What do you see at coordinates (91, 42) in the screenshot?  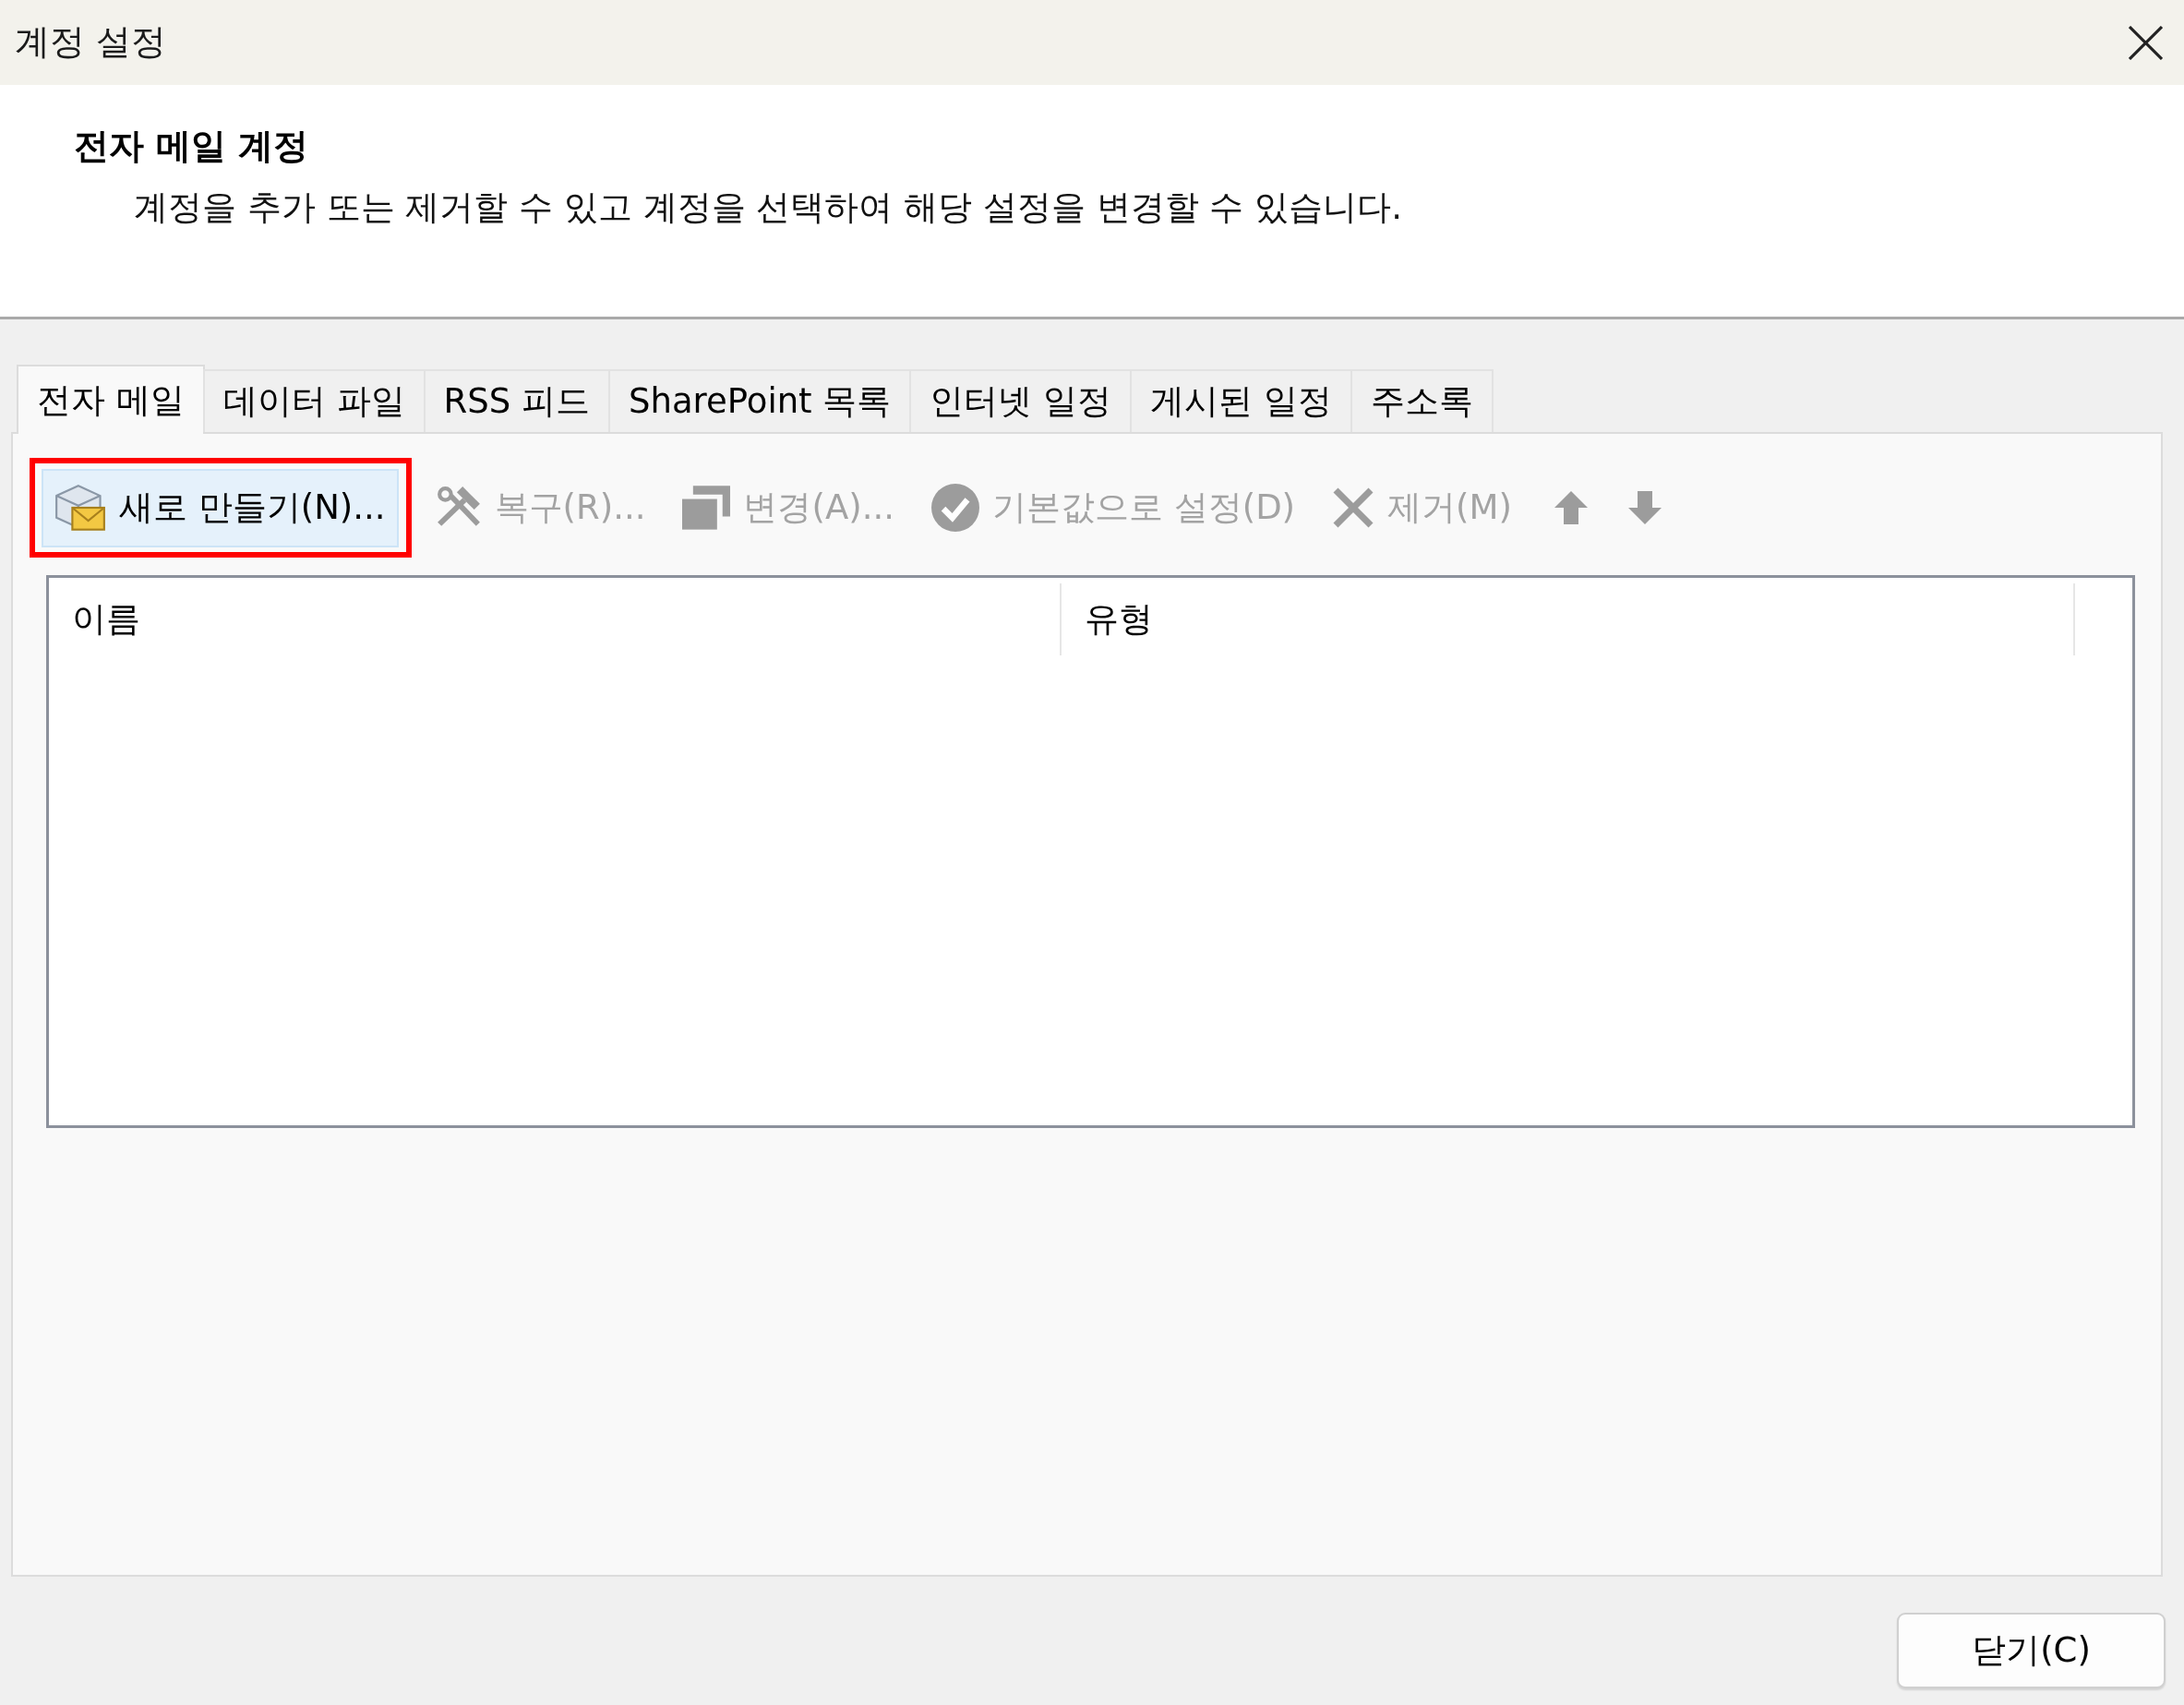 I see `window-title: 계정 설정` at bounding box center [91, 42].